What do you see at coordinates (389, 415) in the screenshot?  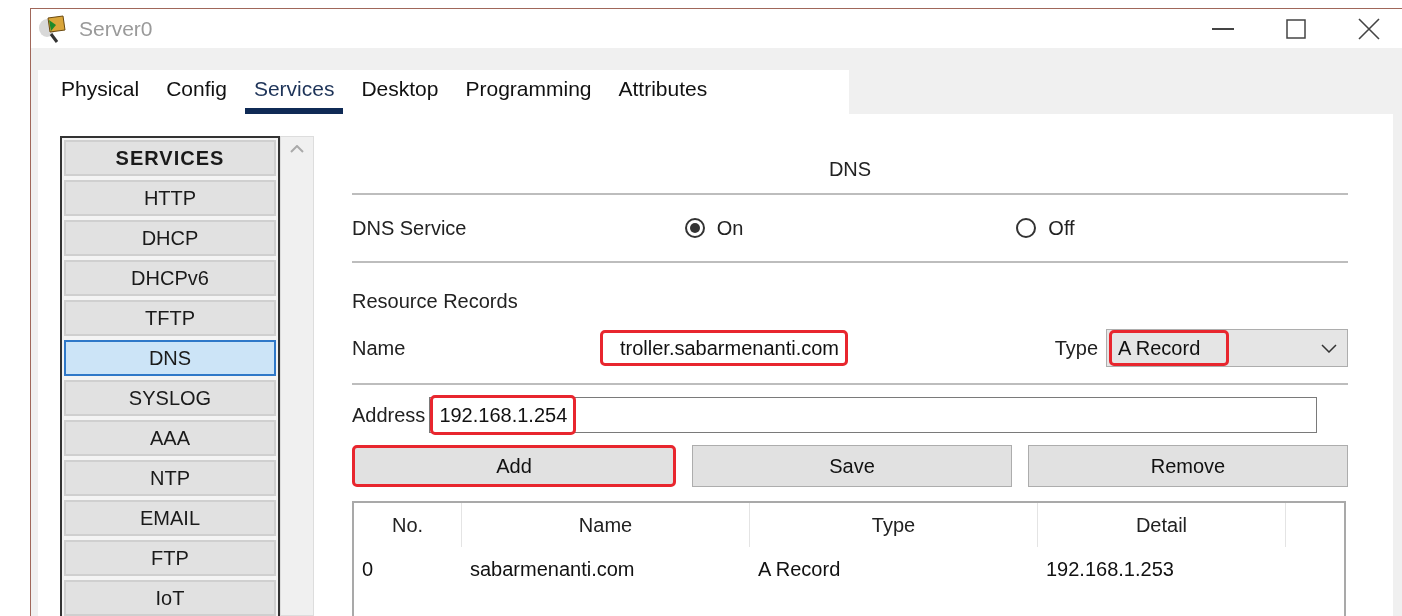 I see `field-label: Address` at bounding box center [389, 415].